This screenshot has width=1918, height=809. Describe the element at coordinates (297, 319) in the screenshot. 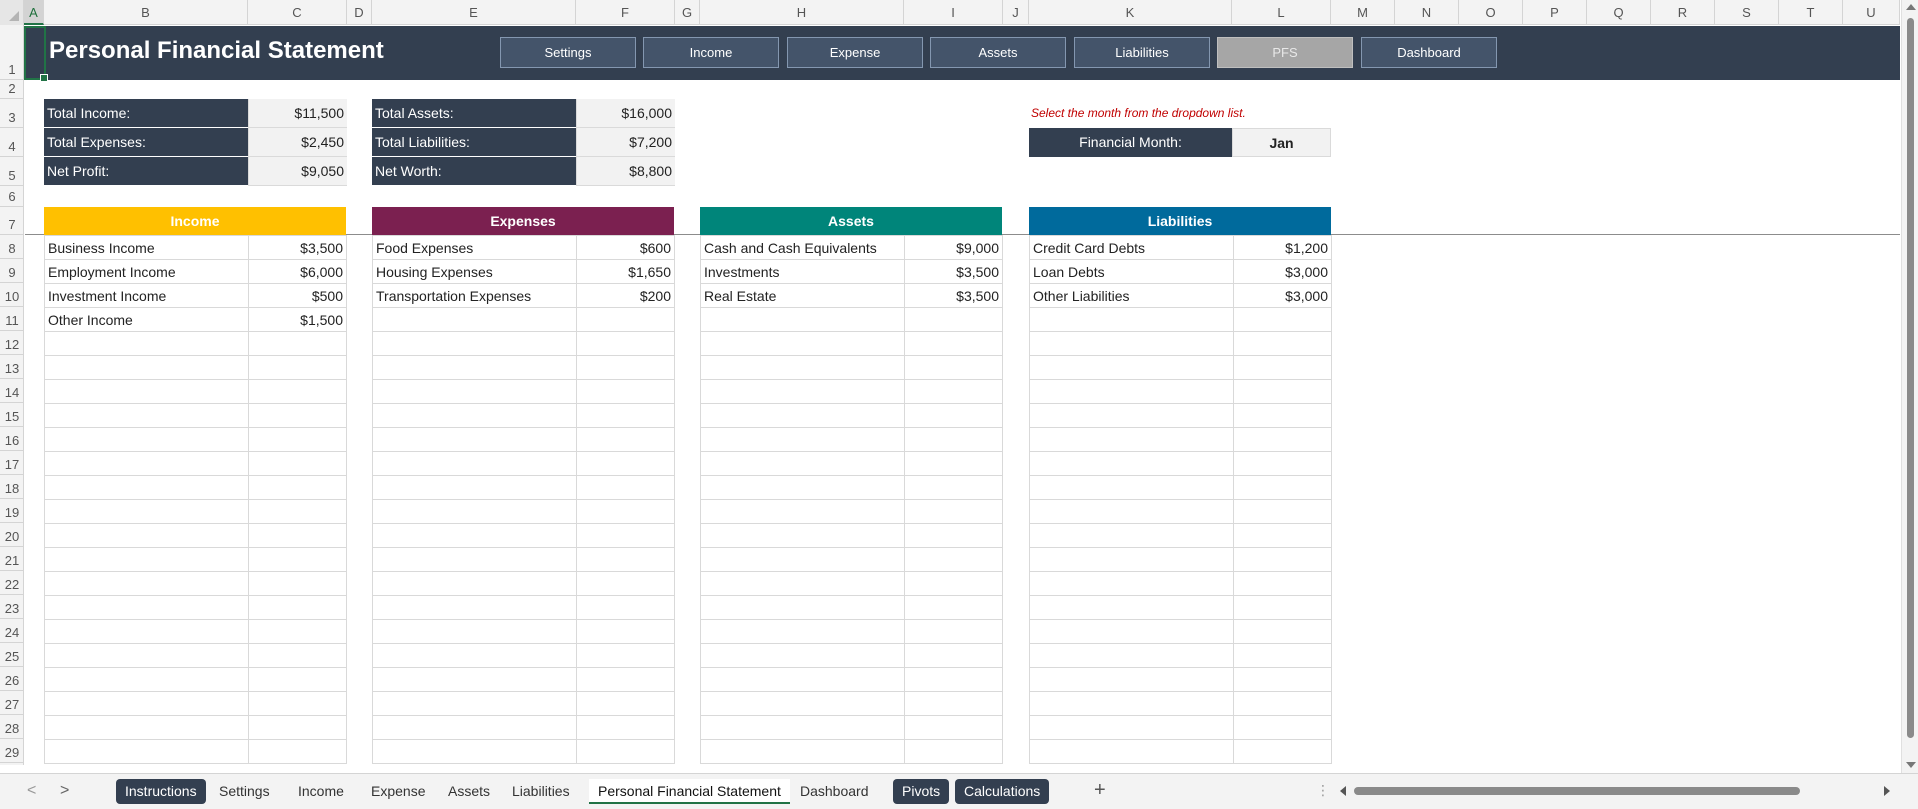

I see `item-value-cell: $1,500` at that location.